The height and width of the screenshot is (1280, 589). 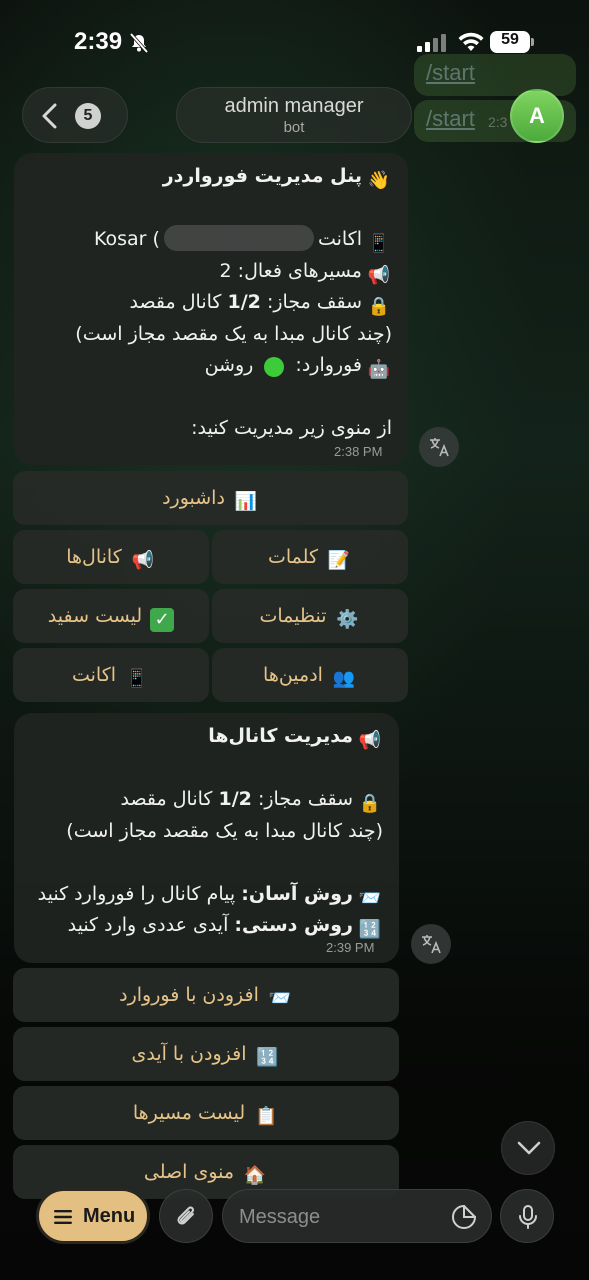 I want to click on battery-percent: 59, so click(x=510, y=39).